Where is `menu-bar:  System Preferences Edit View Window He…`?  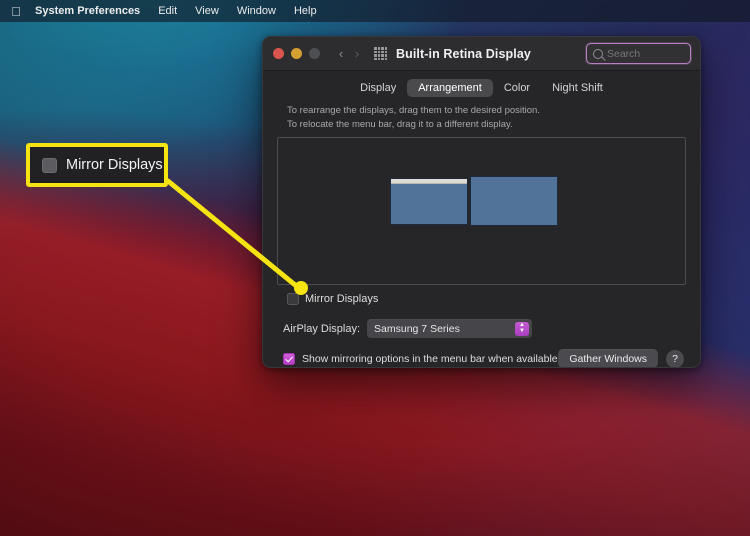 menu-bar:  System Preferences Edit View Window He… is located at coordinates (375, 11).